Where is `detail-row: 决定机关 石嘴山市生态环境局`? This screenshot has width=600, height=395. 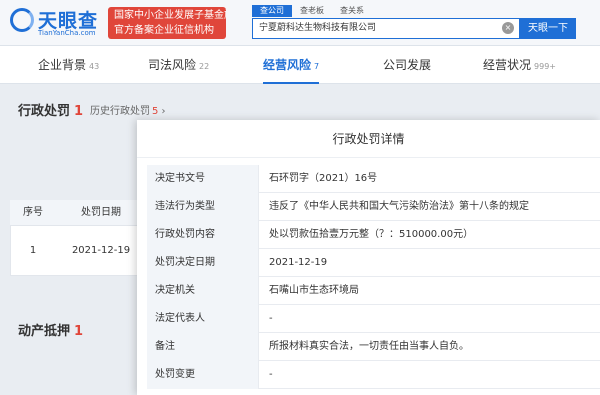 detail-row: 决定机关 石嘴山市生态环境局 is located at coordinates (373, 291).